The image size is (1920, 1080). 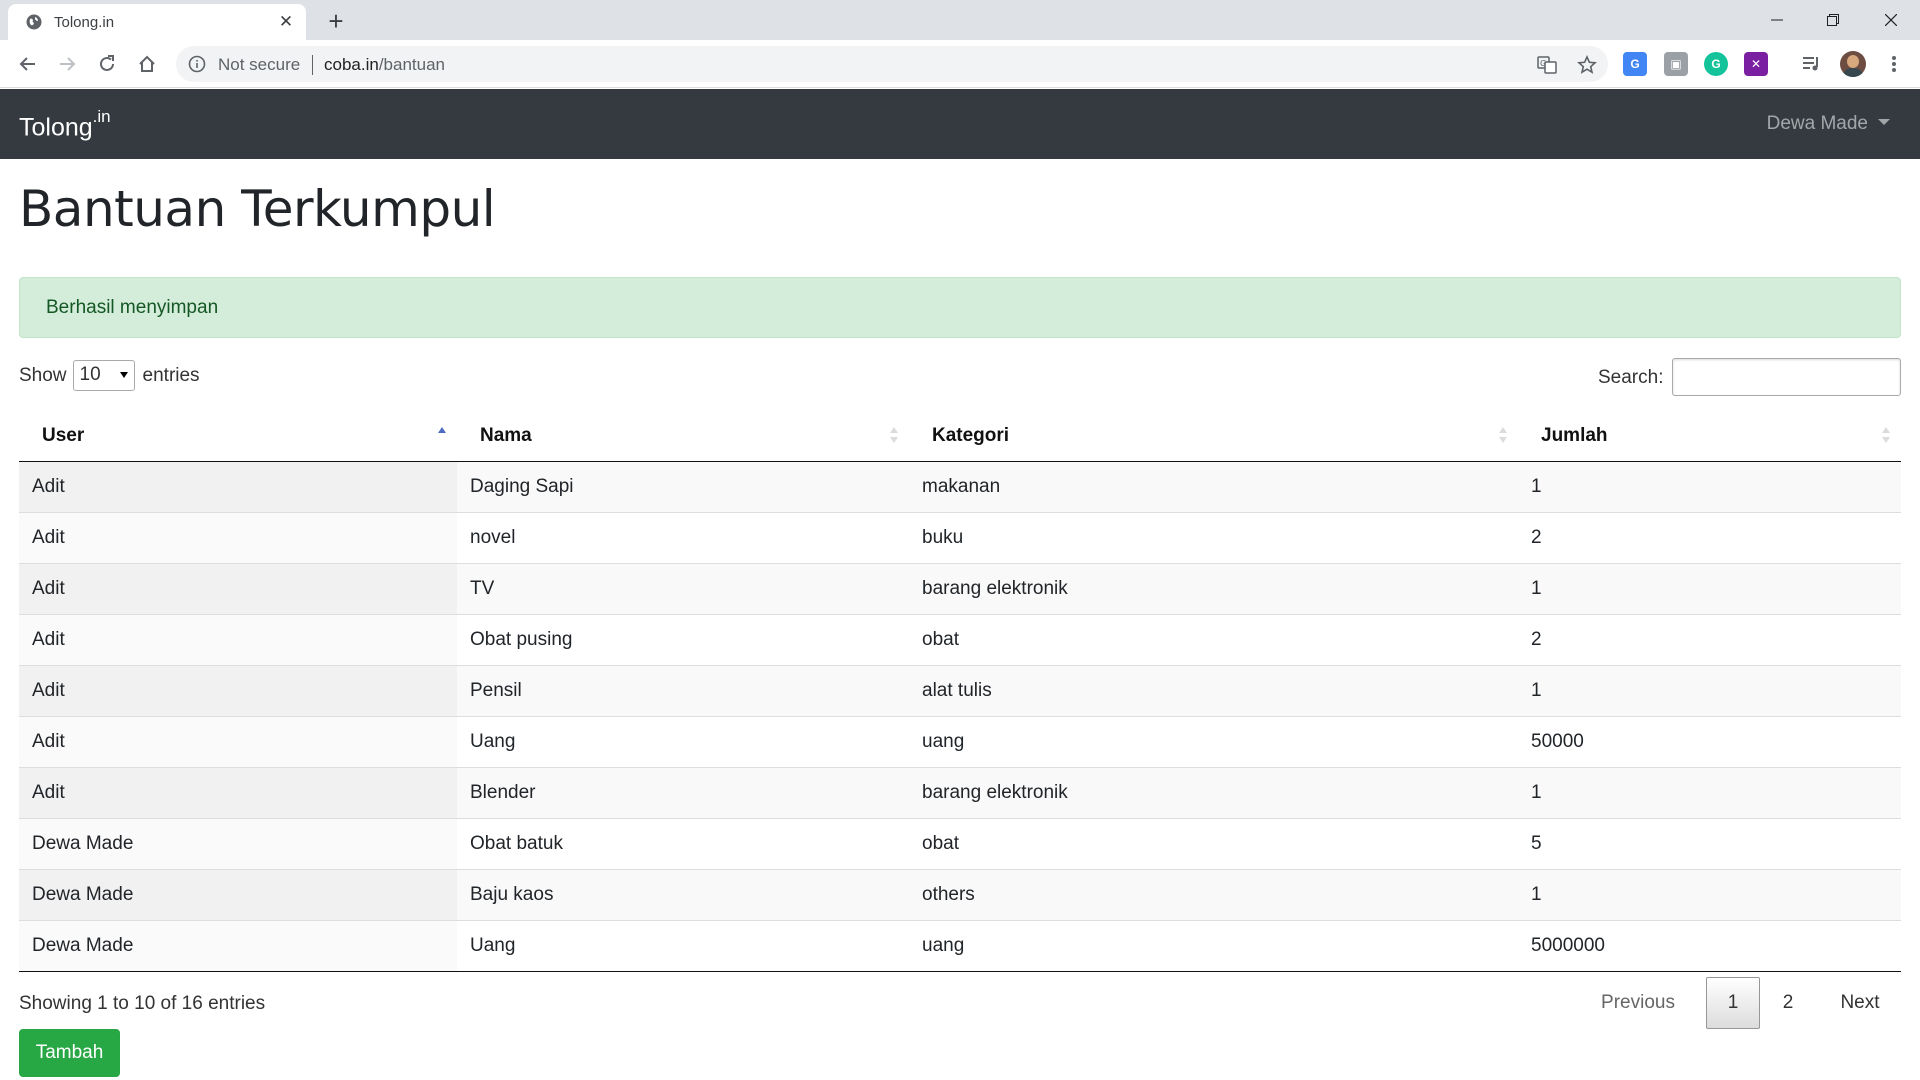 I want to click on cell-kategori: buku, so click(x=1213, y=537).